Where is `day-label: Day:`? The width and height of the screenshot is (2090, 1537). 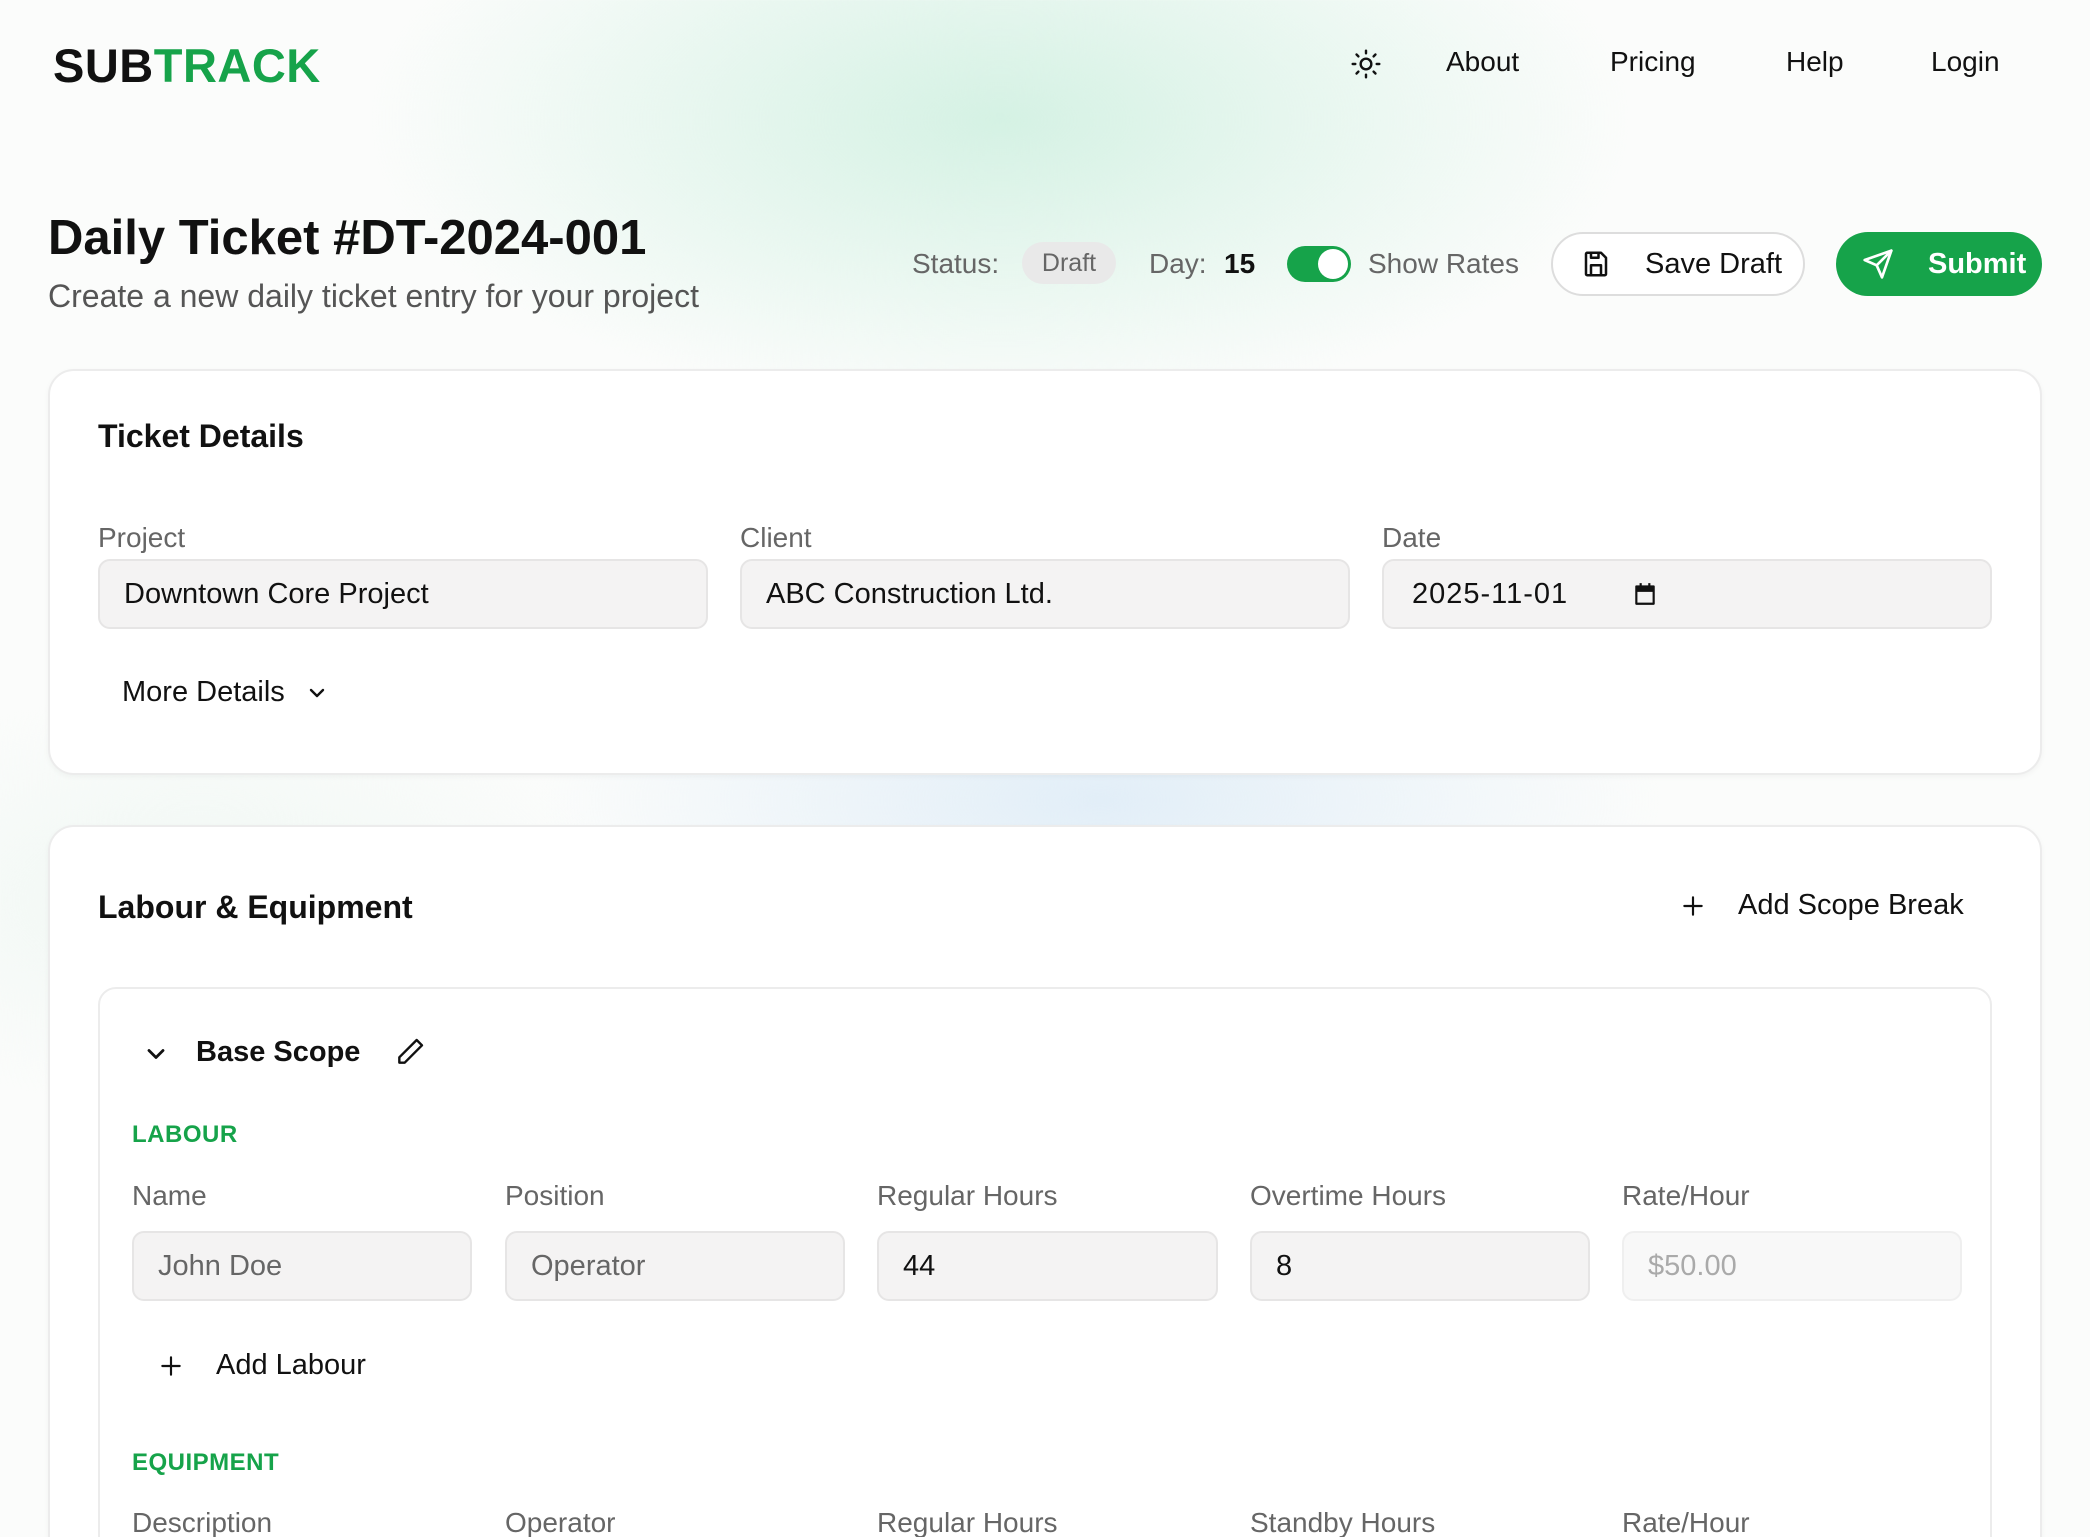 day-label: Day: is located at coordinates (1178, 263).